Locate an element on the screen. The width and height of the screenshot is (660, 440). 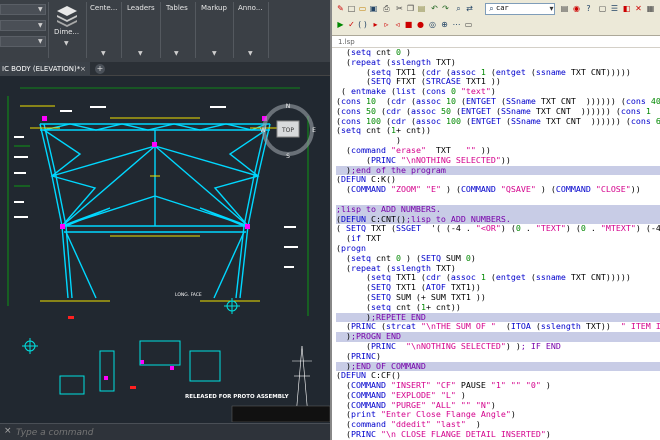
console-icon: ▭ is located at coordinates (468, 24).